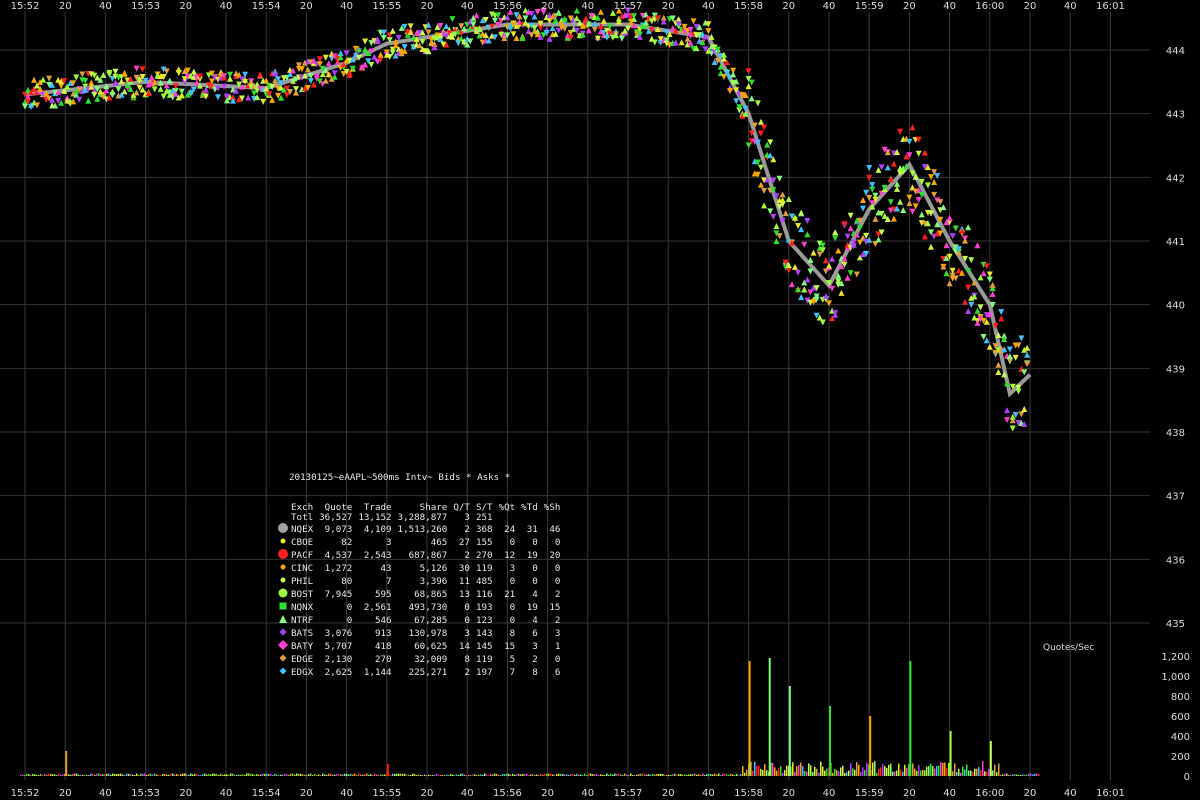  I want to click on stats-cell-trade: 913, so click(383, 633).